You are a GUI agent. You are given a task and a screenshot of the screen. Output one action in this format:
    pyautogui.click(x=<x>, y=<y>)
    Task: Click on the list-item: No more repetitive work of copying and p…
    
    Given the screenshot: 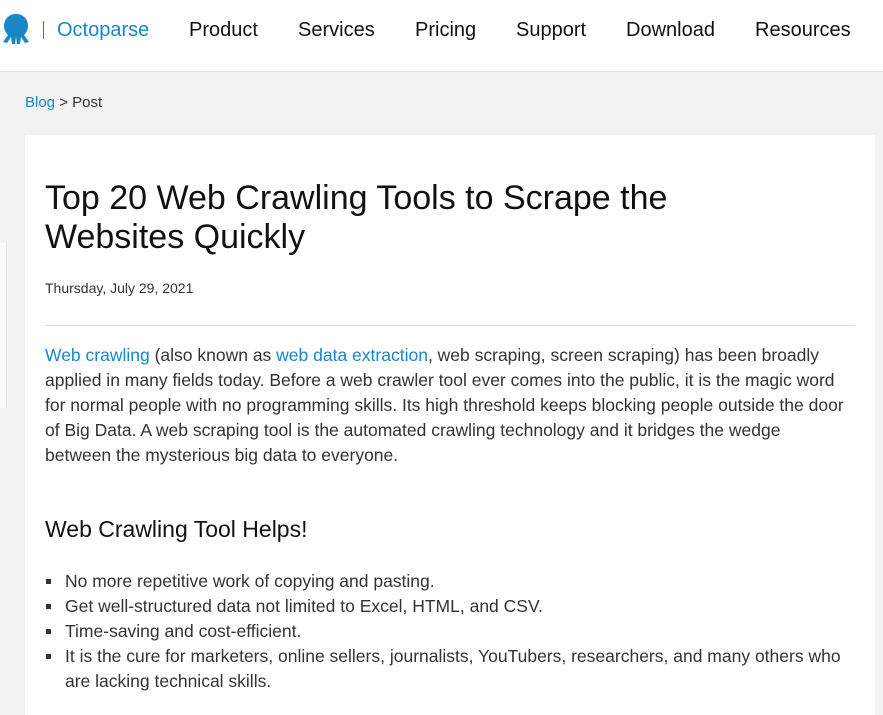 What is the action you would take?
    pyautogui.click(x=447, y=581)
    